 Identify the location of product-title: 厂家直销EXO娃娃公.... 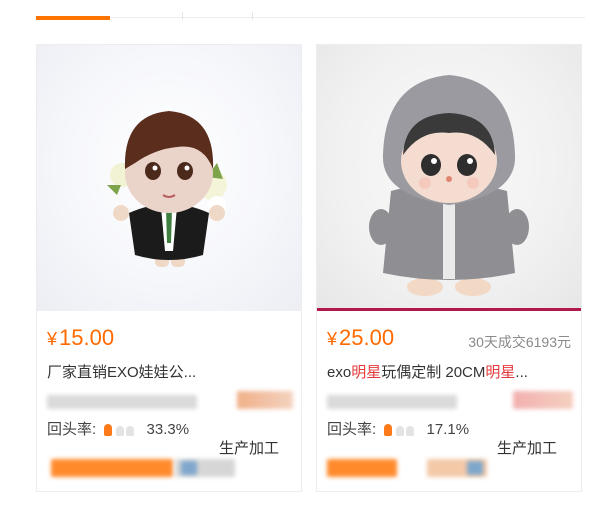
(132, 371).